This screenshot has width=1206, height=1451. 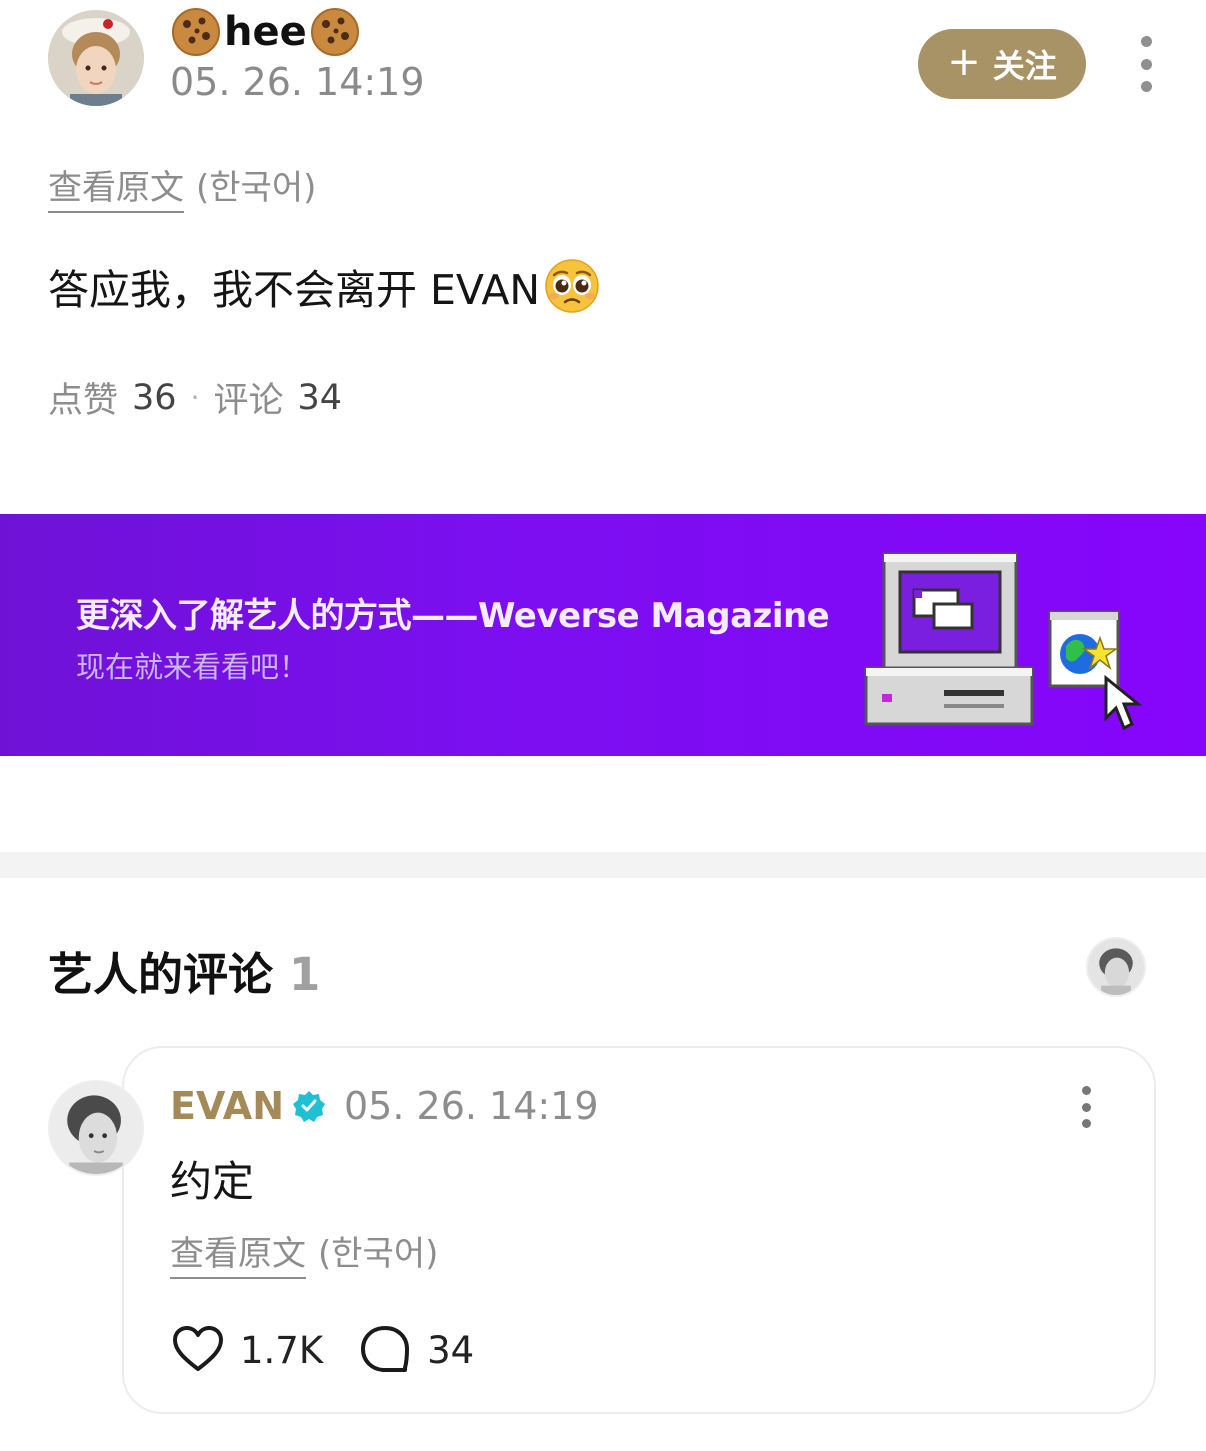 I want to click on comment-timestamp: 05. 26. 14:19, so click(x=471, y=1106).